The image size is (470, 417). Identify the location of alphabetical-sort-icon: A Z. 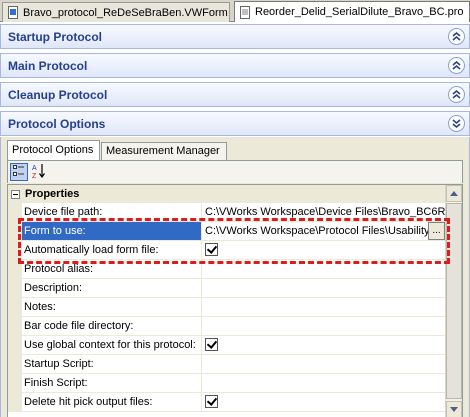
(39, 172).